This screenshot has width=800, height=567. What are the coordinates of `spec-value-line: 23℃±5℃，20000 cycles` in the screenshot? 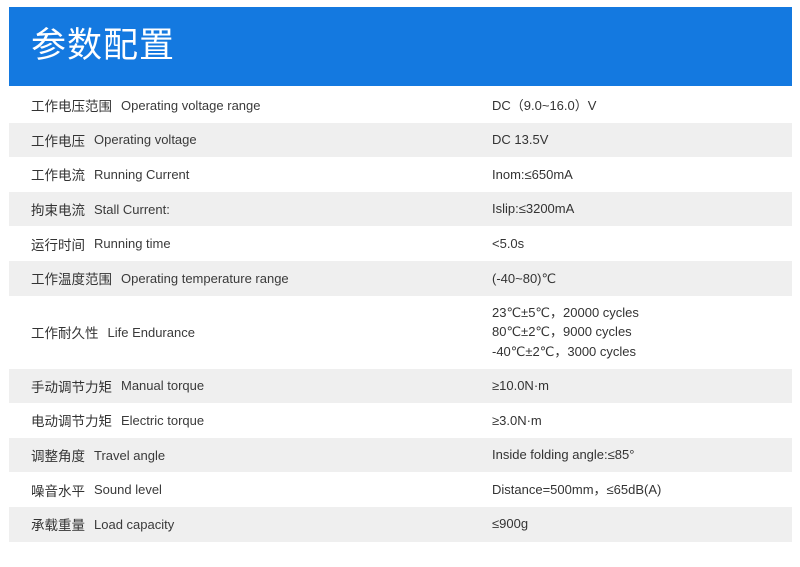 It's located at (565, 312).